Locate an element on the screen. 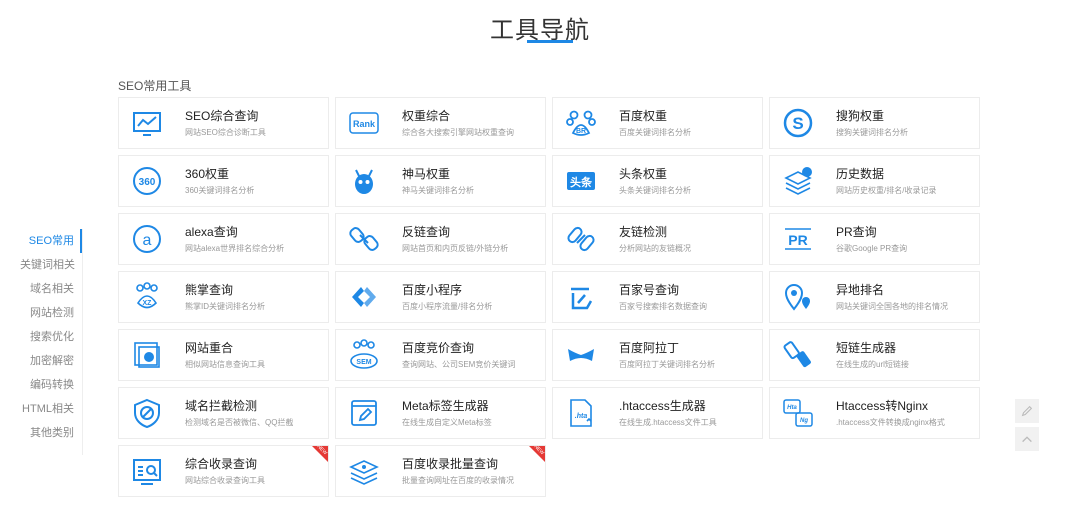 This screenshot has height=515, width=1080. tool-card: 友链检测 分析网站的友链概况 is located at coordinates (657, 239).